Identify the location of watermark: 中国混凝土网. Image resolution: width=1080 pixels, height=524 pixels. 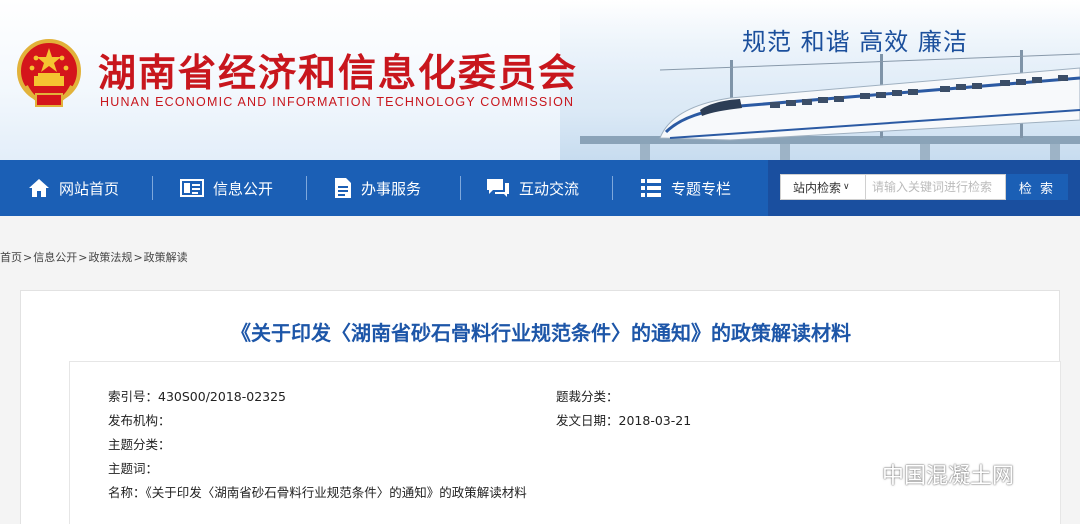
(927, 474).